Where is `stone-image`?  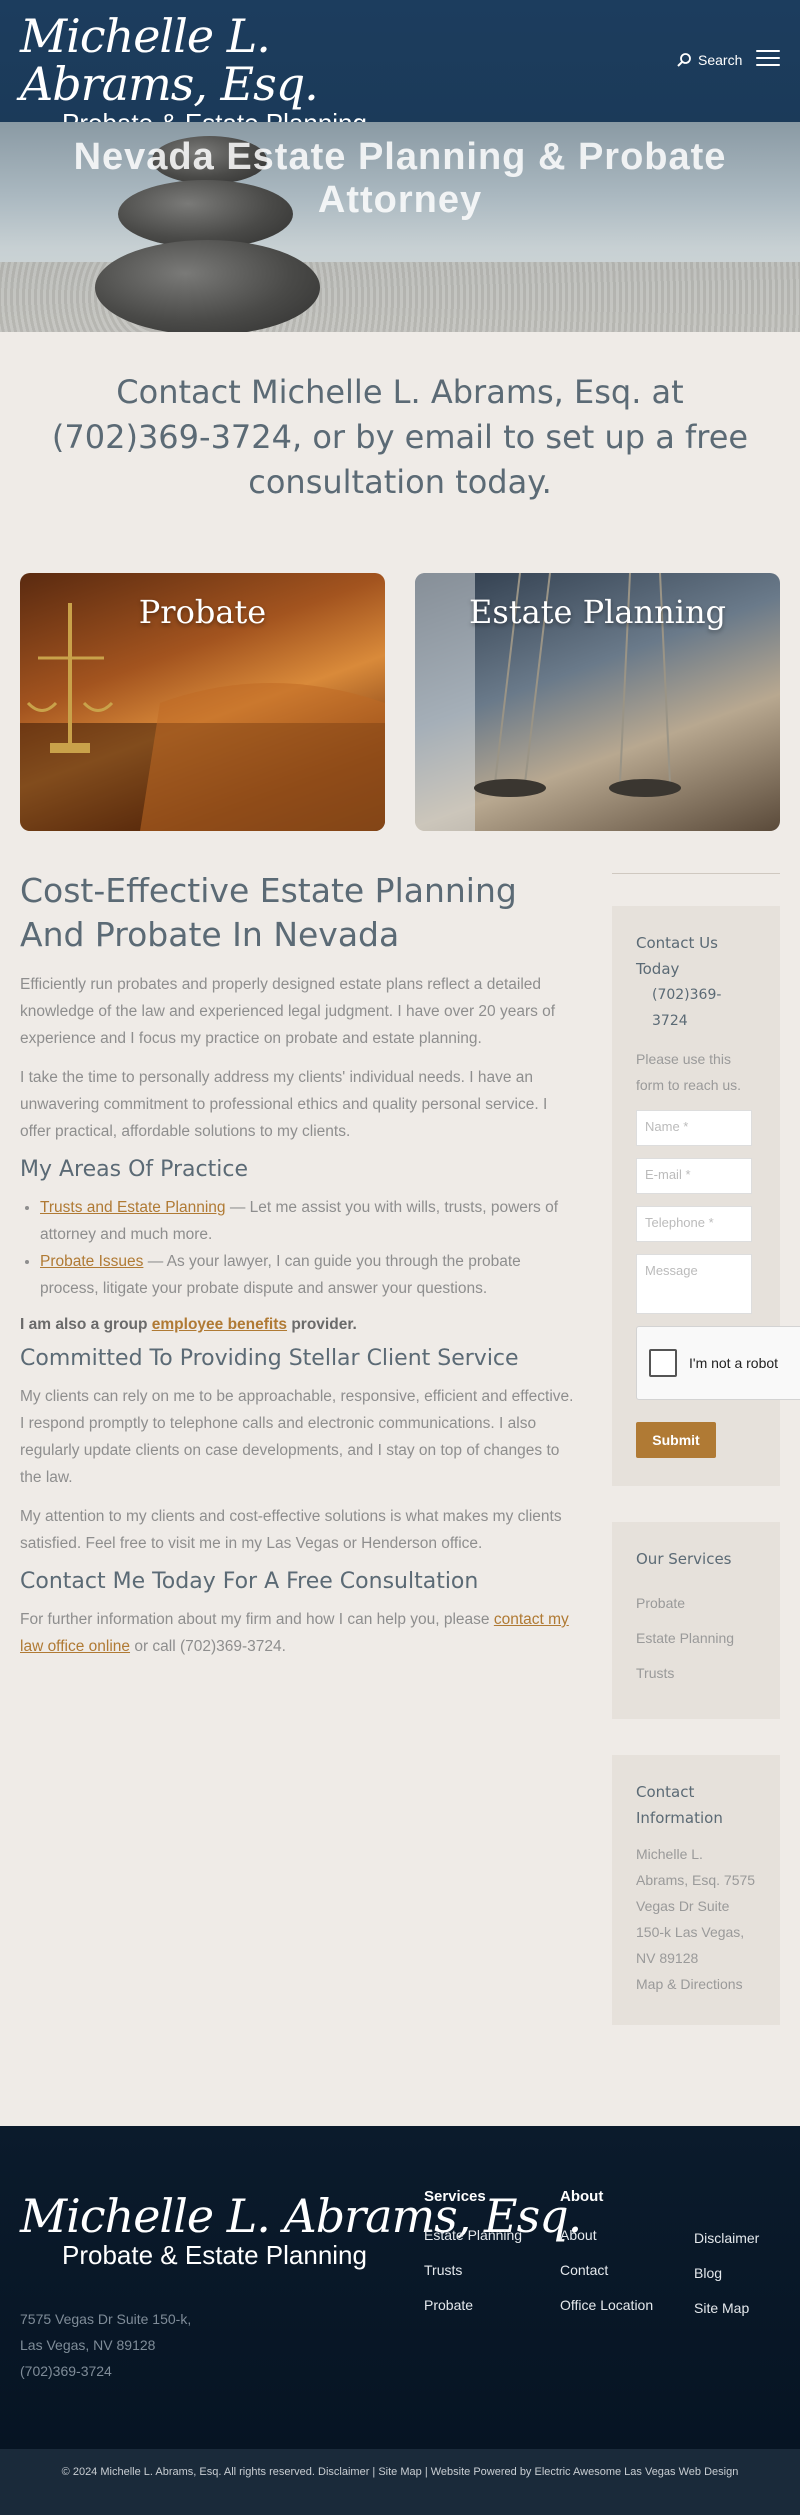 stone-image is located at coordinates (207, 286).